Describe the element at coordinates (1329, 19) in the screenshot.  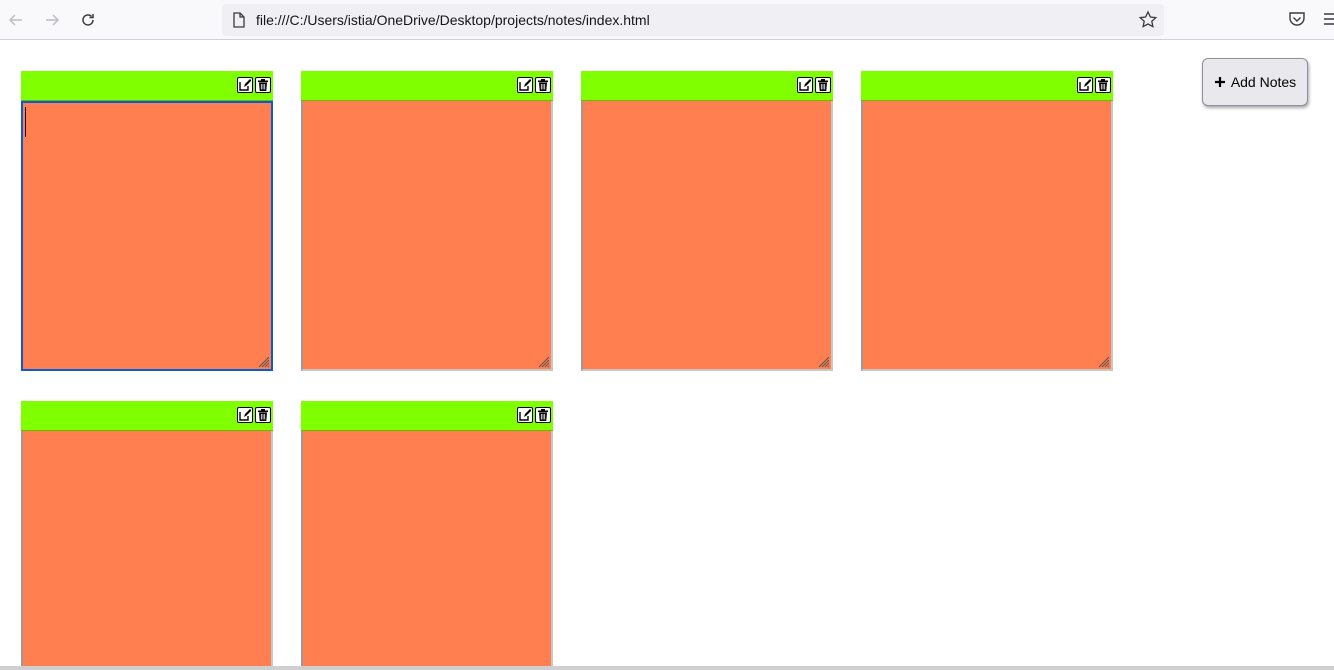
I see `menu-icon` at that location.